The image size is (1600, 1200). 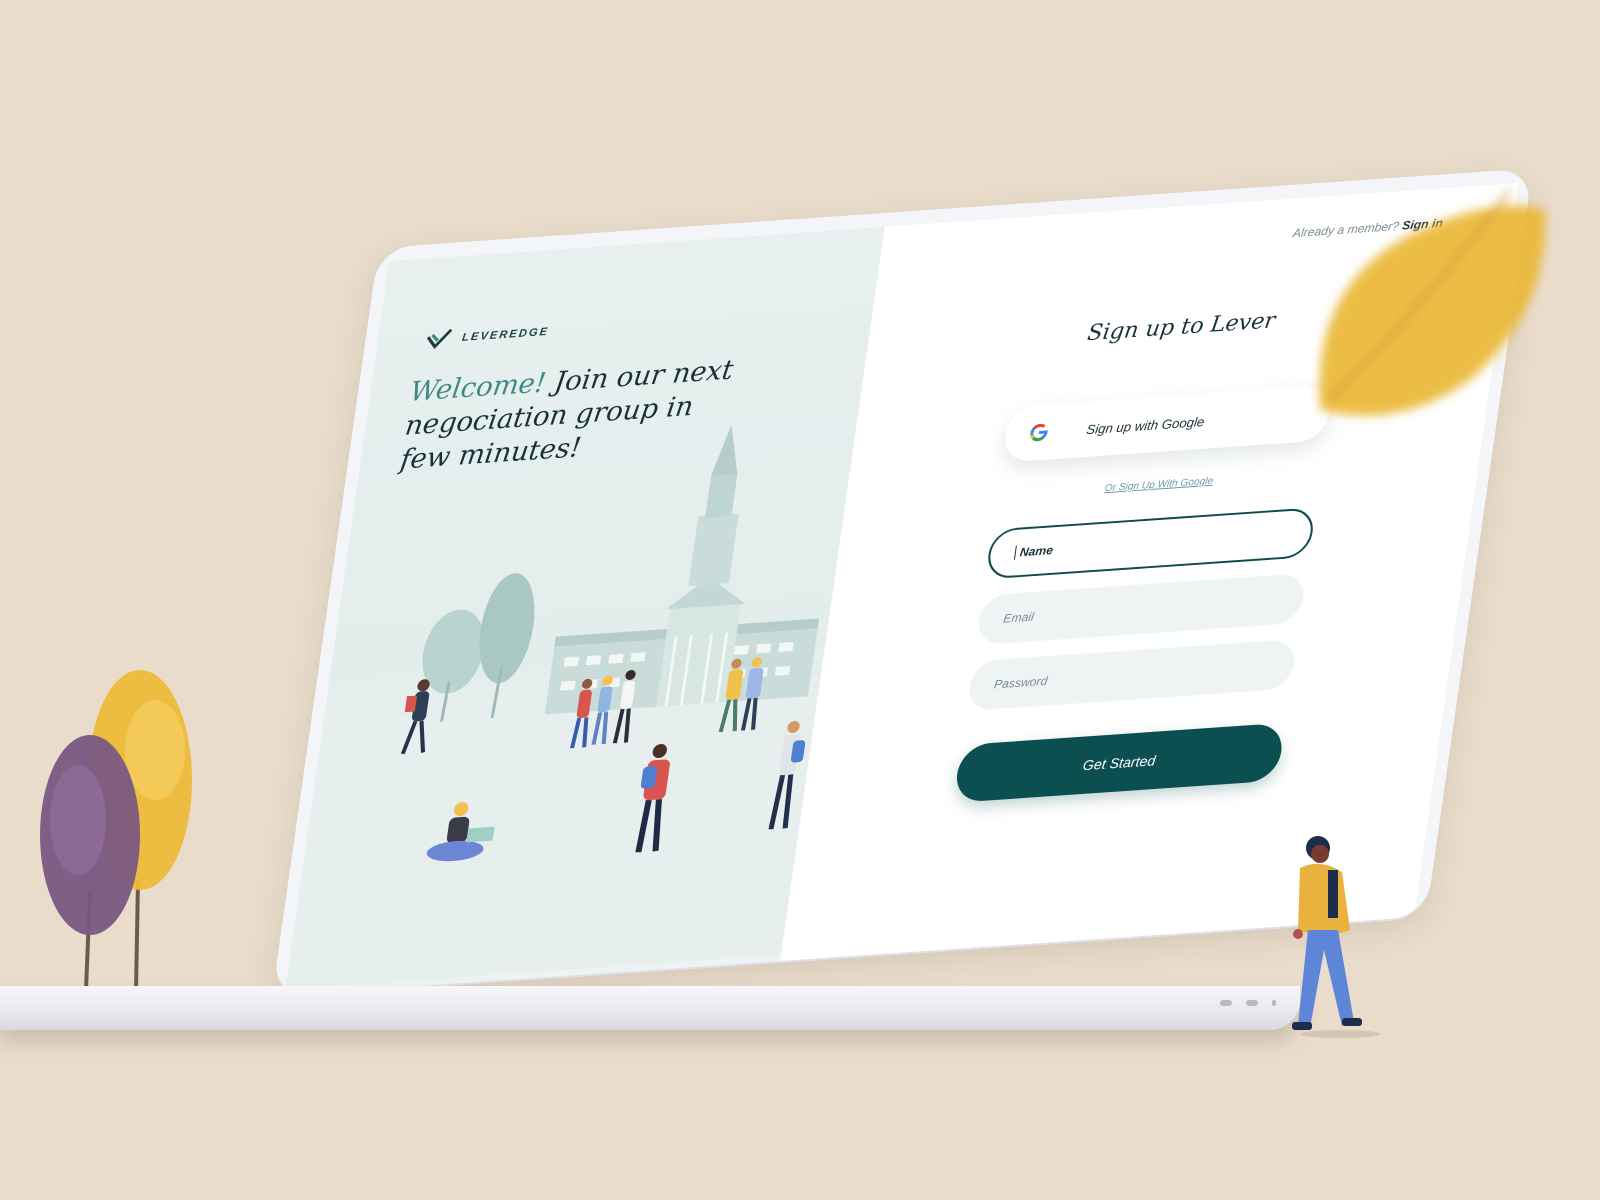 What do you see at coordinates (1132, 675) in the screenshot?
I see `password-field: Password` at bounding box center [1132, 675].